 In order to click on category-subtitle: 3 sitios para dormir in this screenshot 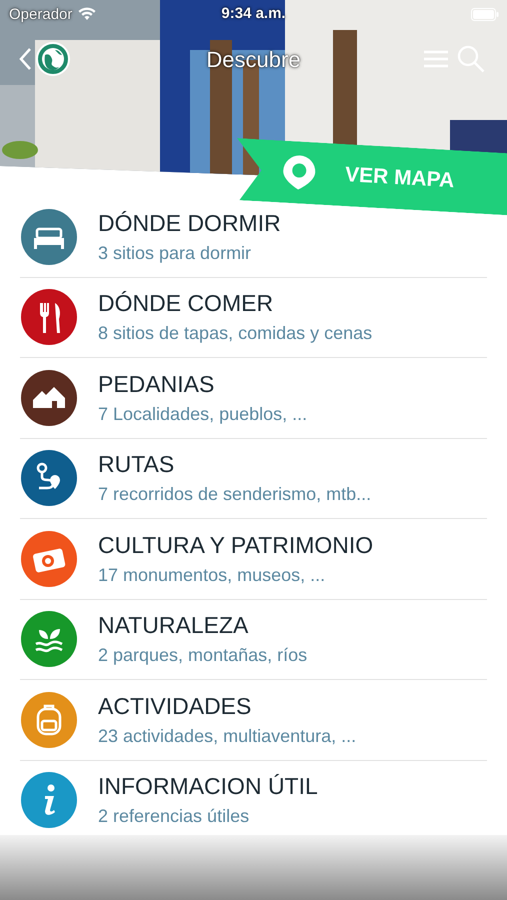, I will do `click(175, 253)`.